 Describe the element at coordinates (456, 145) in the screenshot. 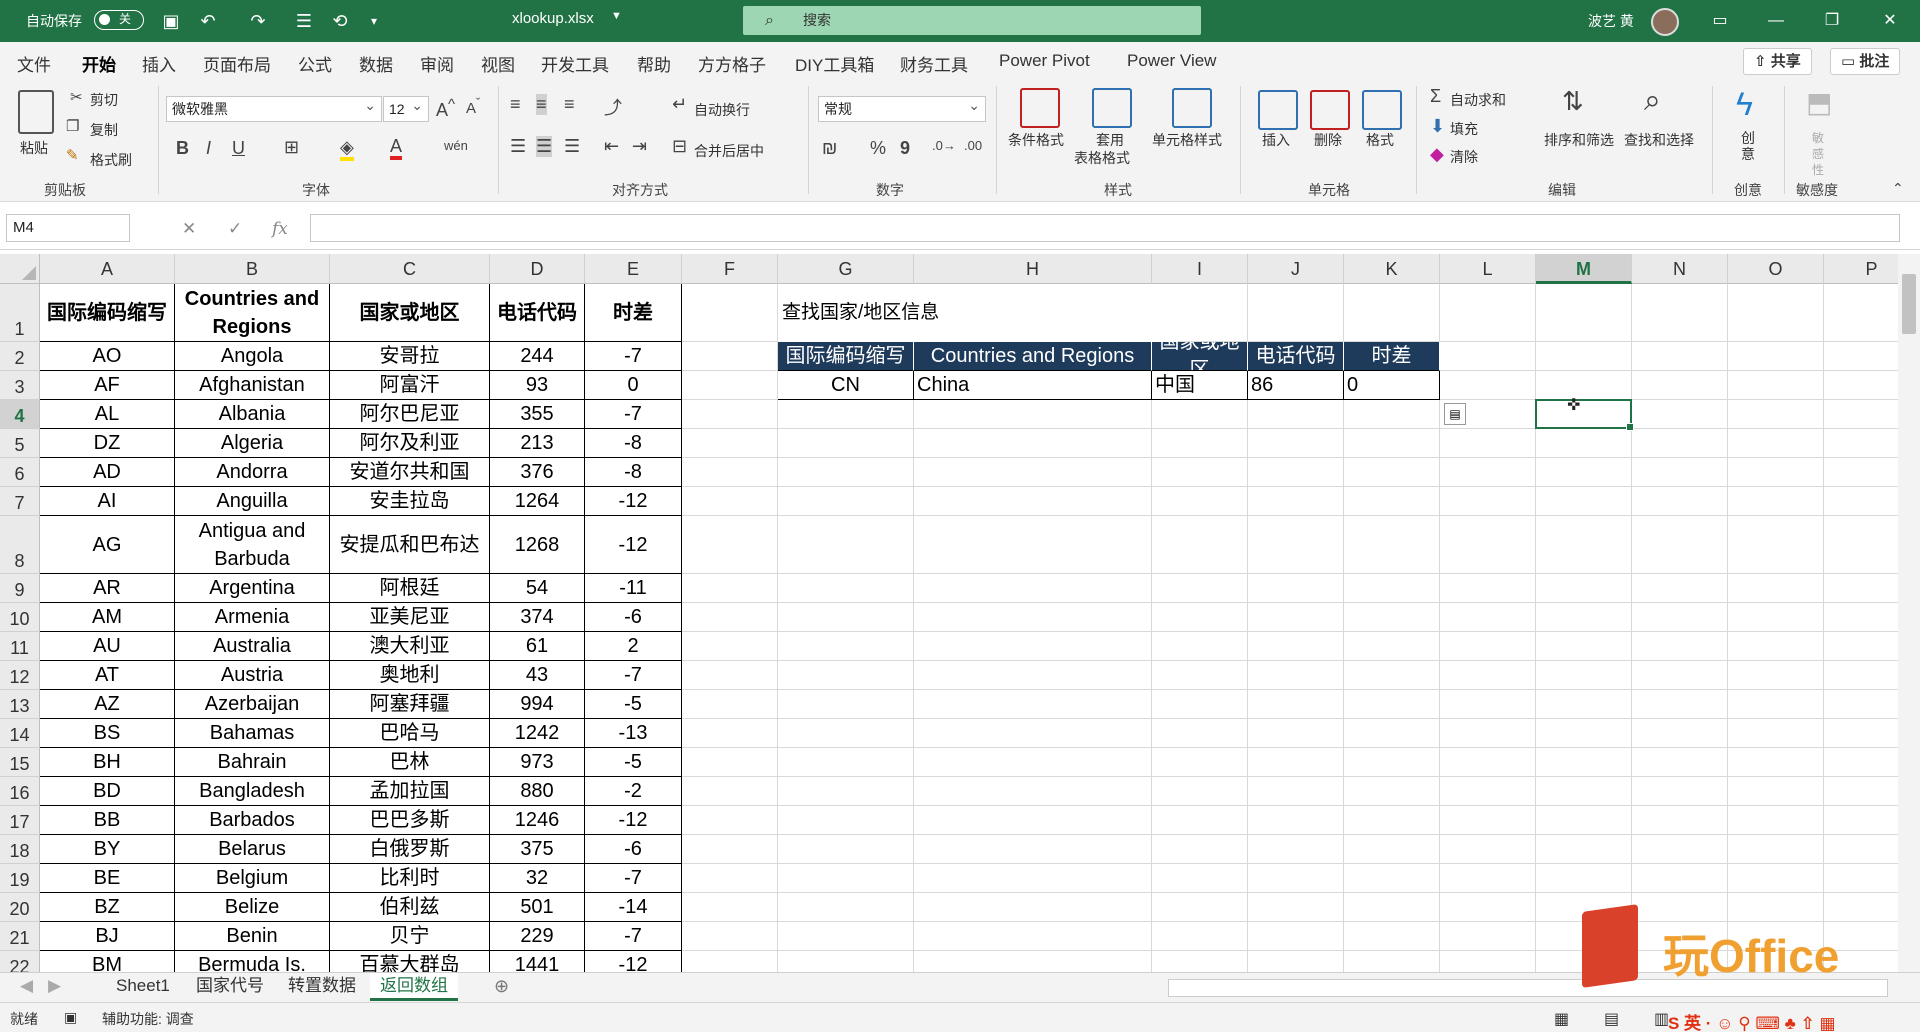

I see `phonetic-icon: wén` at that location.